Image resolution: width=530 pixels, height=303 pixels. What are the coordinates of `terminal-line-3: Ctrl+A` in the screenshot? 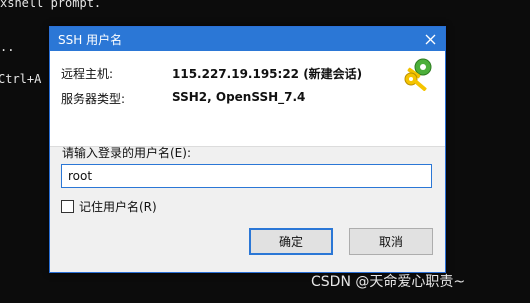 It's located at (21, 79).